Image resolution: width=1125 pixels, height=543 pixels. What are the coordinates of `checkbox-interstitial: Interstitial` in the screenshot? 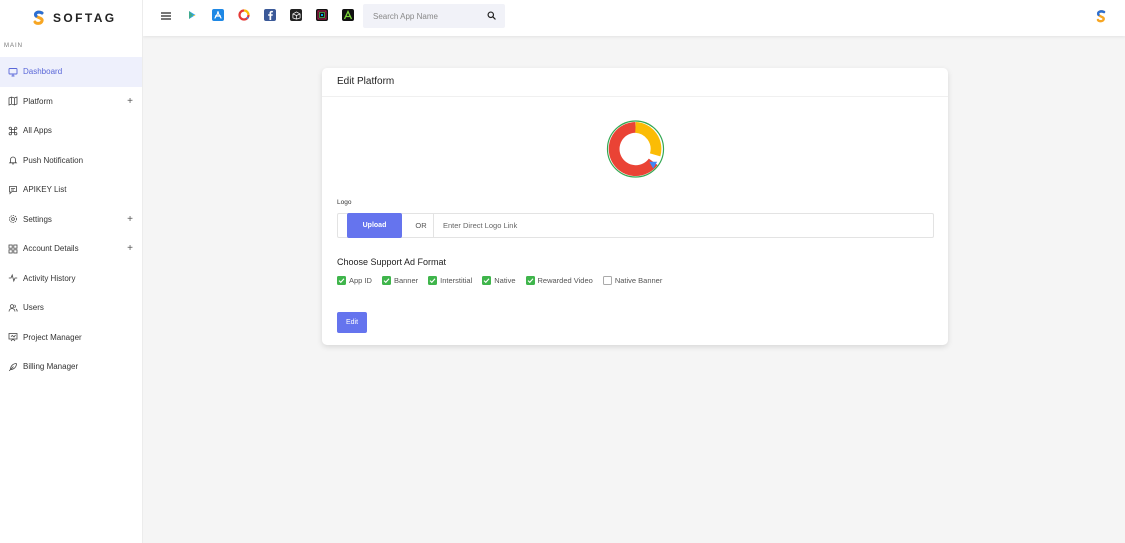 It's located at (450, 280).